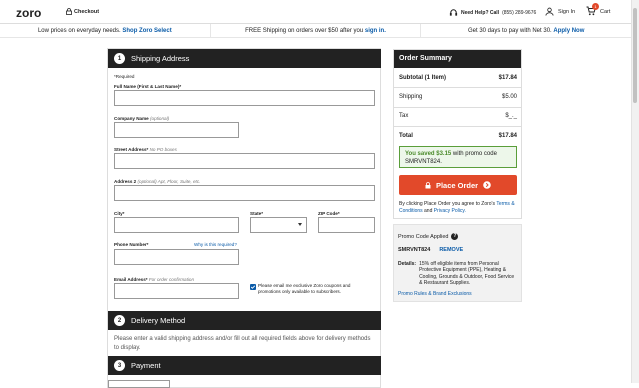 The image size is (639, 388). Describe the element at coordinates (158, 320) in the screenshot. I see `section-title: Delivery Method` at that location.